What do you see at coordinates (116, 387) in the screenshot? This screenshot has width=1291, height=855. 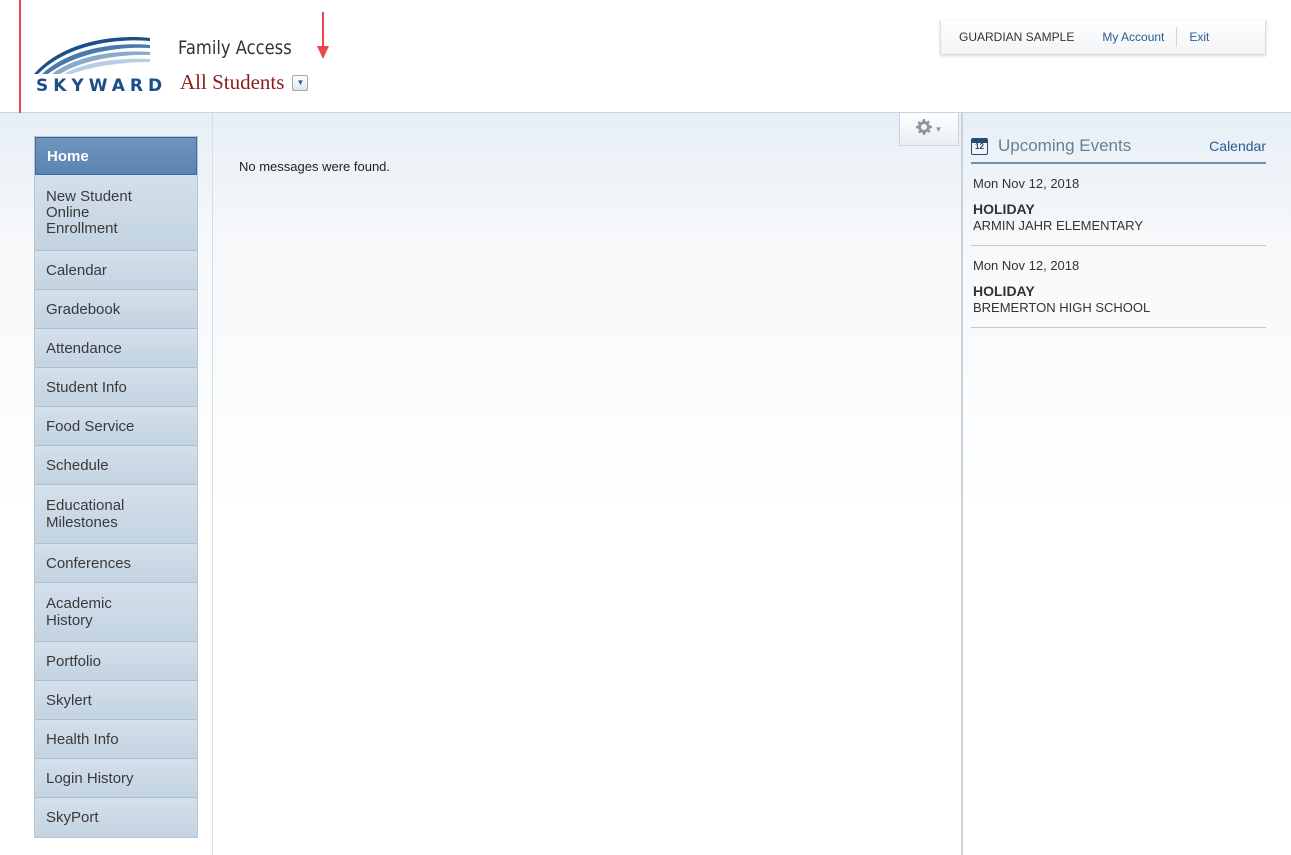 I see `sidebar-item-student-info: Student Info` at bounding box center [116, 387].